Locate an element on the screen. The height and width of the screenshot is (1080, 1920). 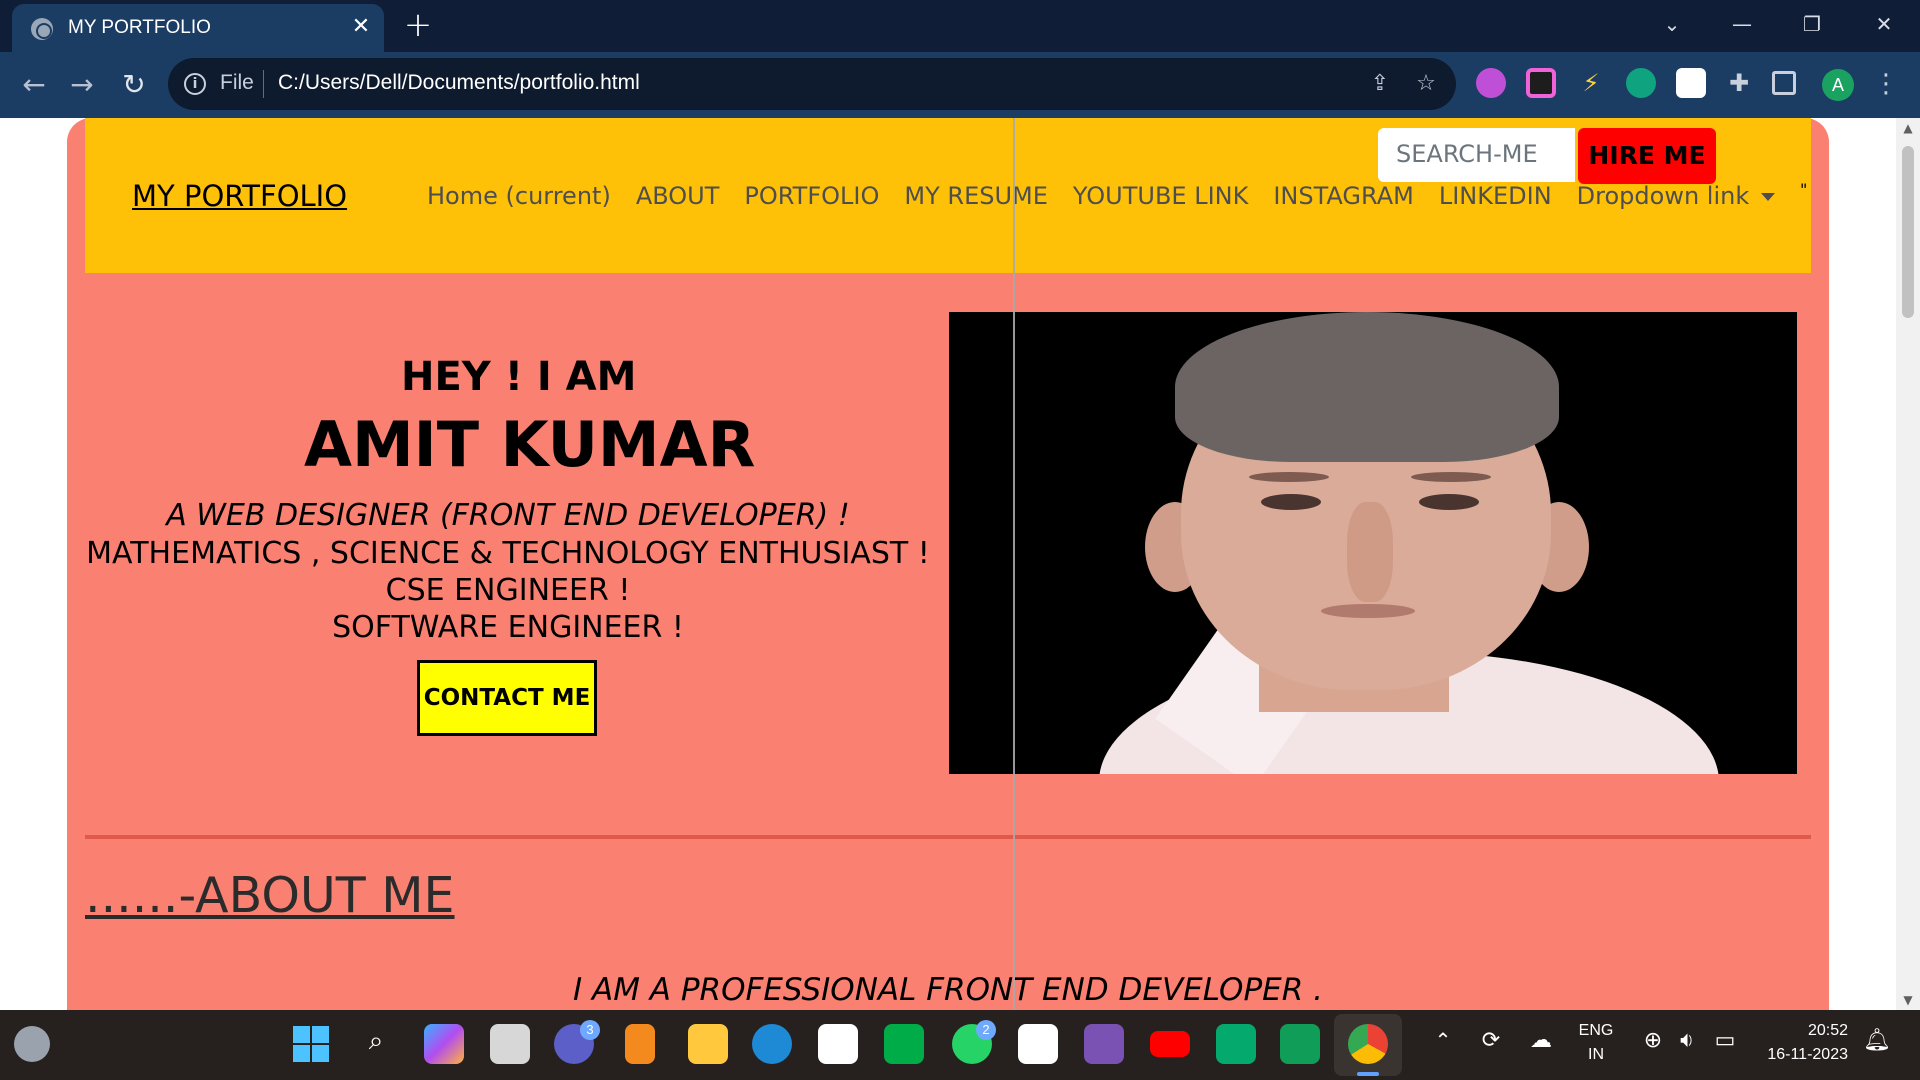
minimize-icon: — is located at coordinates (1742, 24).